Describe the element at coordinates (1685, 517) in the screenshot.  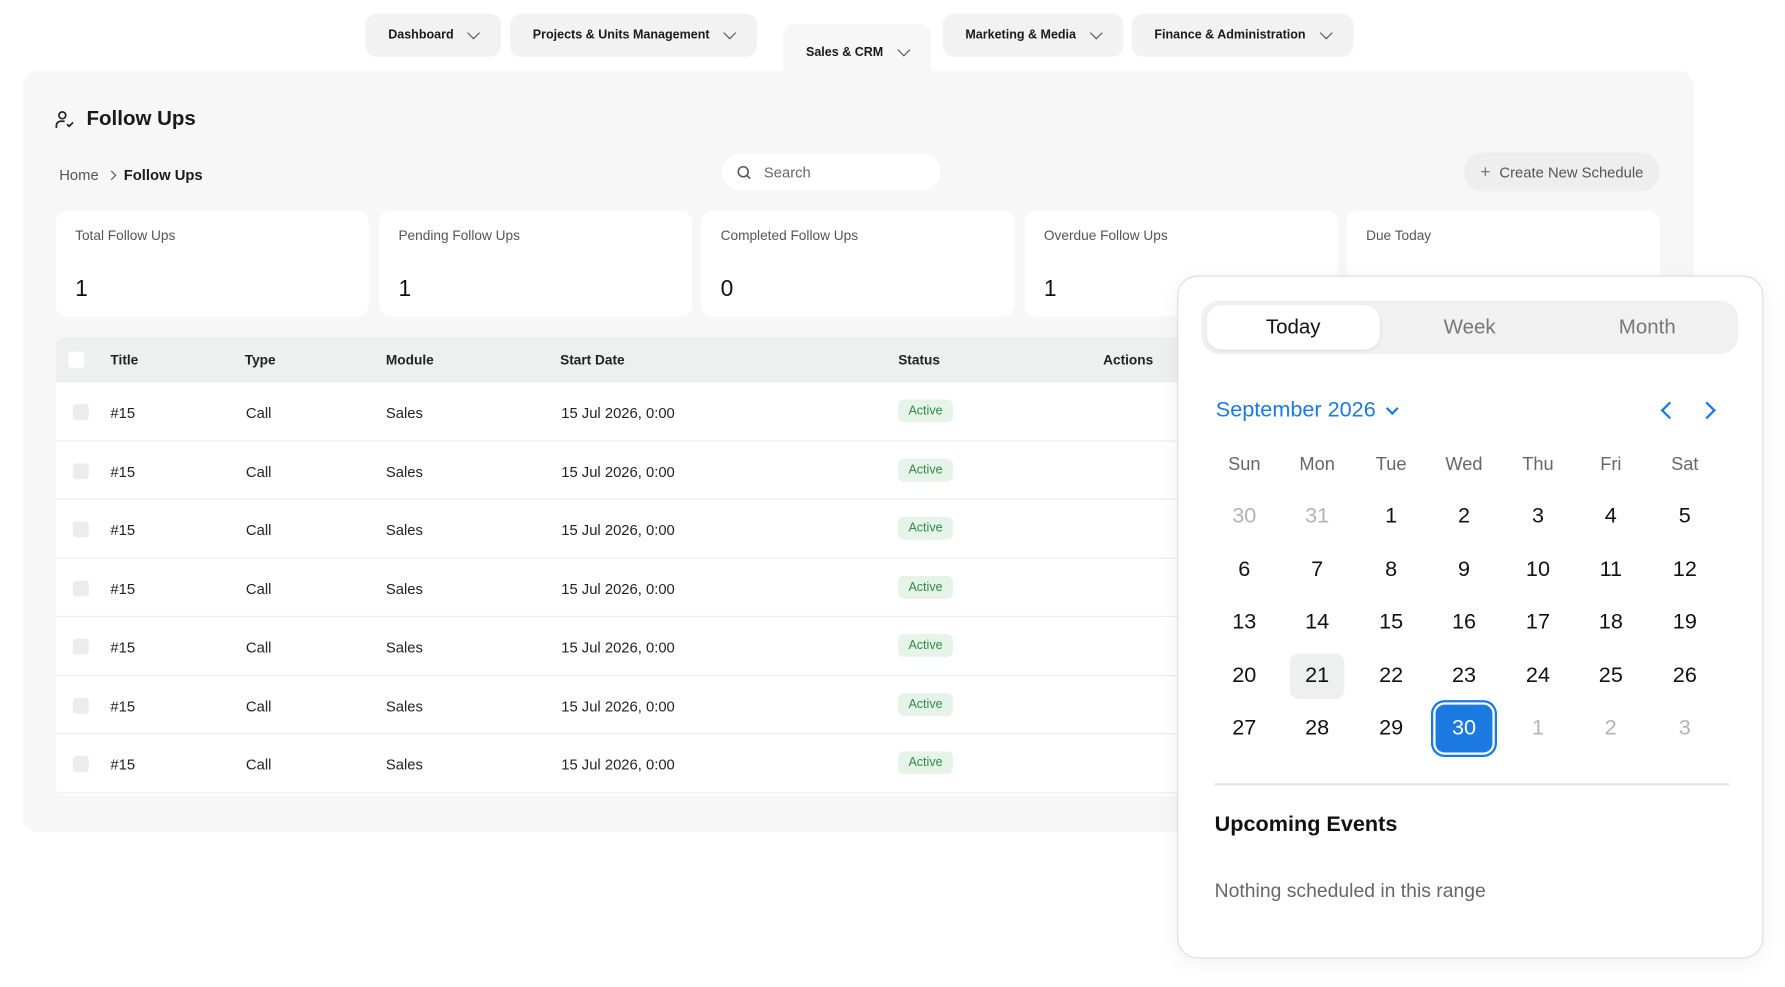
I see `calendar-day: 5` at that location.